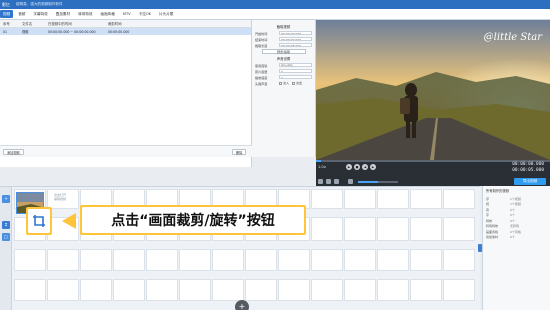 This screenshot has width=550, height=310. What do you see at coordinates (516, 238) in the screenshot?
I see `property-row: 叠加素材 0个` at bounding box center [516, 238].